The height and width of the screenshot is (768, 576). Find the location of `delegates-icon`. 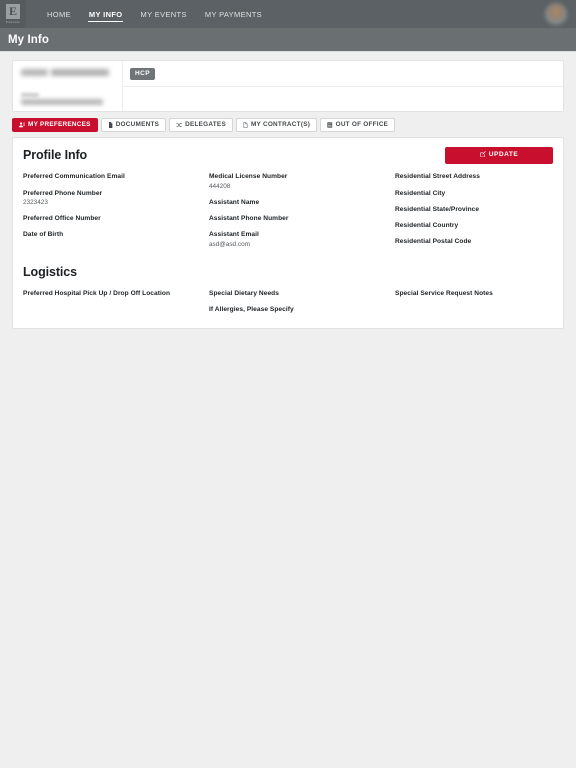

delegates-icon is located at coordinates (179, 125).